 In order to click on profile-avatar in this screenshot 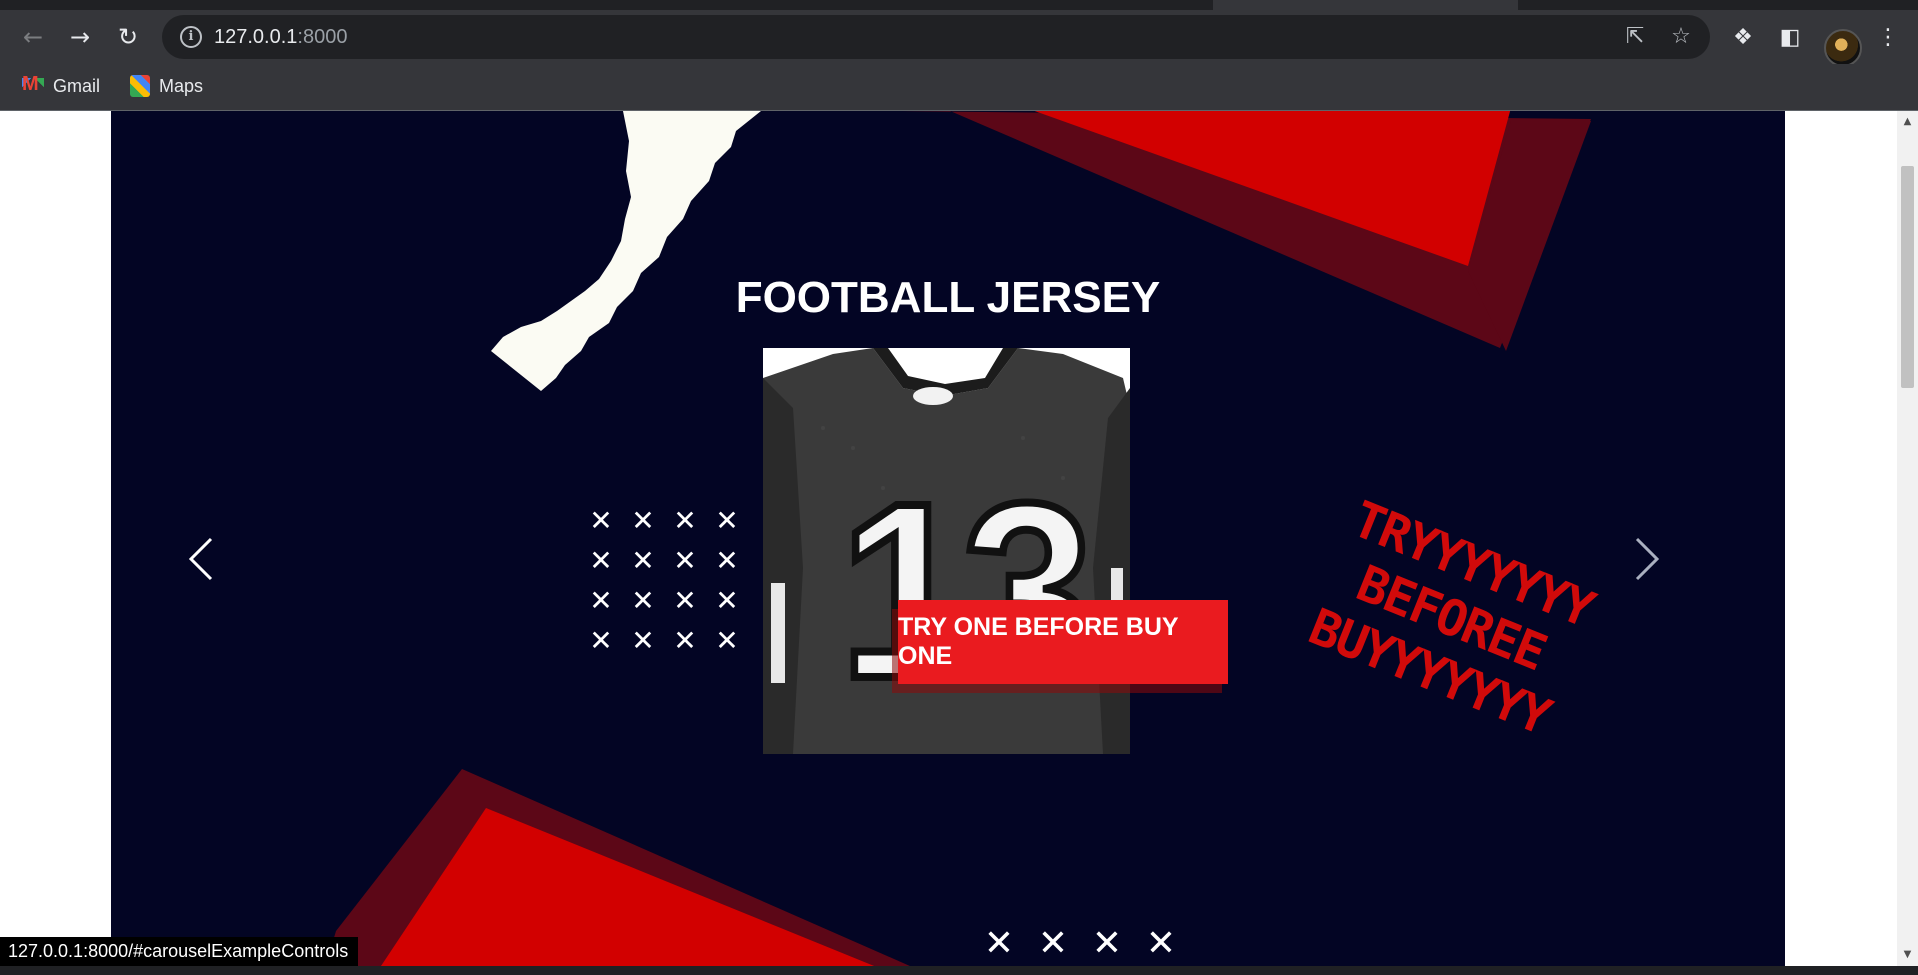, I will do `click(1843, 48)`.